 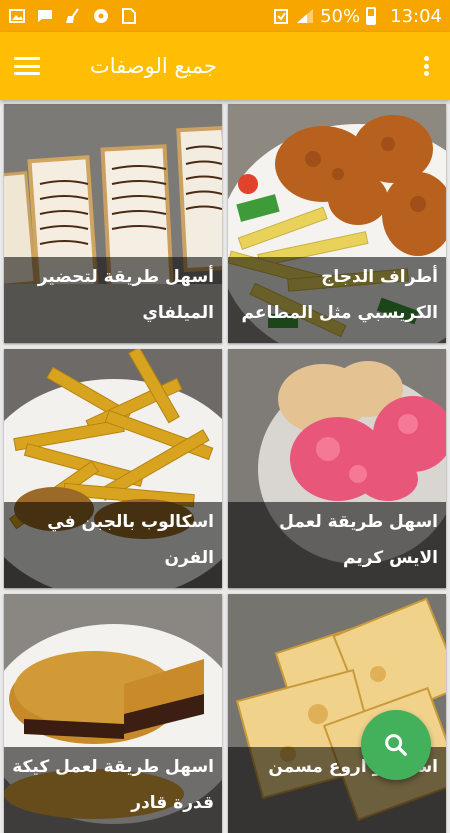 What do you see at coordinates (337, 713) in the screenshot?
I see `recipe-card-msemen: اسهل و اروع مسمن` at bounding box center [337, 713].